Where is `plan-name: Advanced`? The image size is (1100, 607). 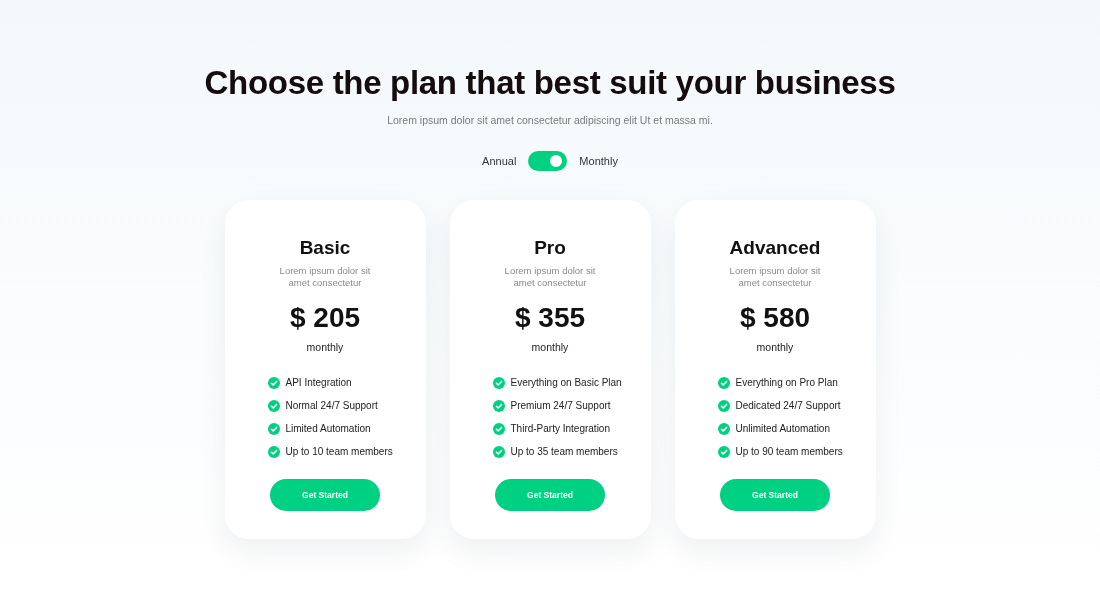
plan-name: Advanced is located at coordinates (775, 248).